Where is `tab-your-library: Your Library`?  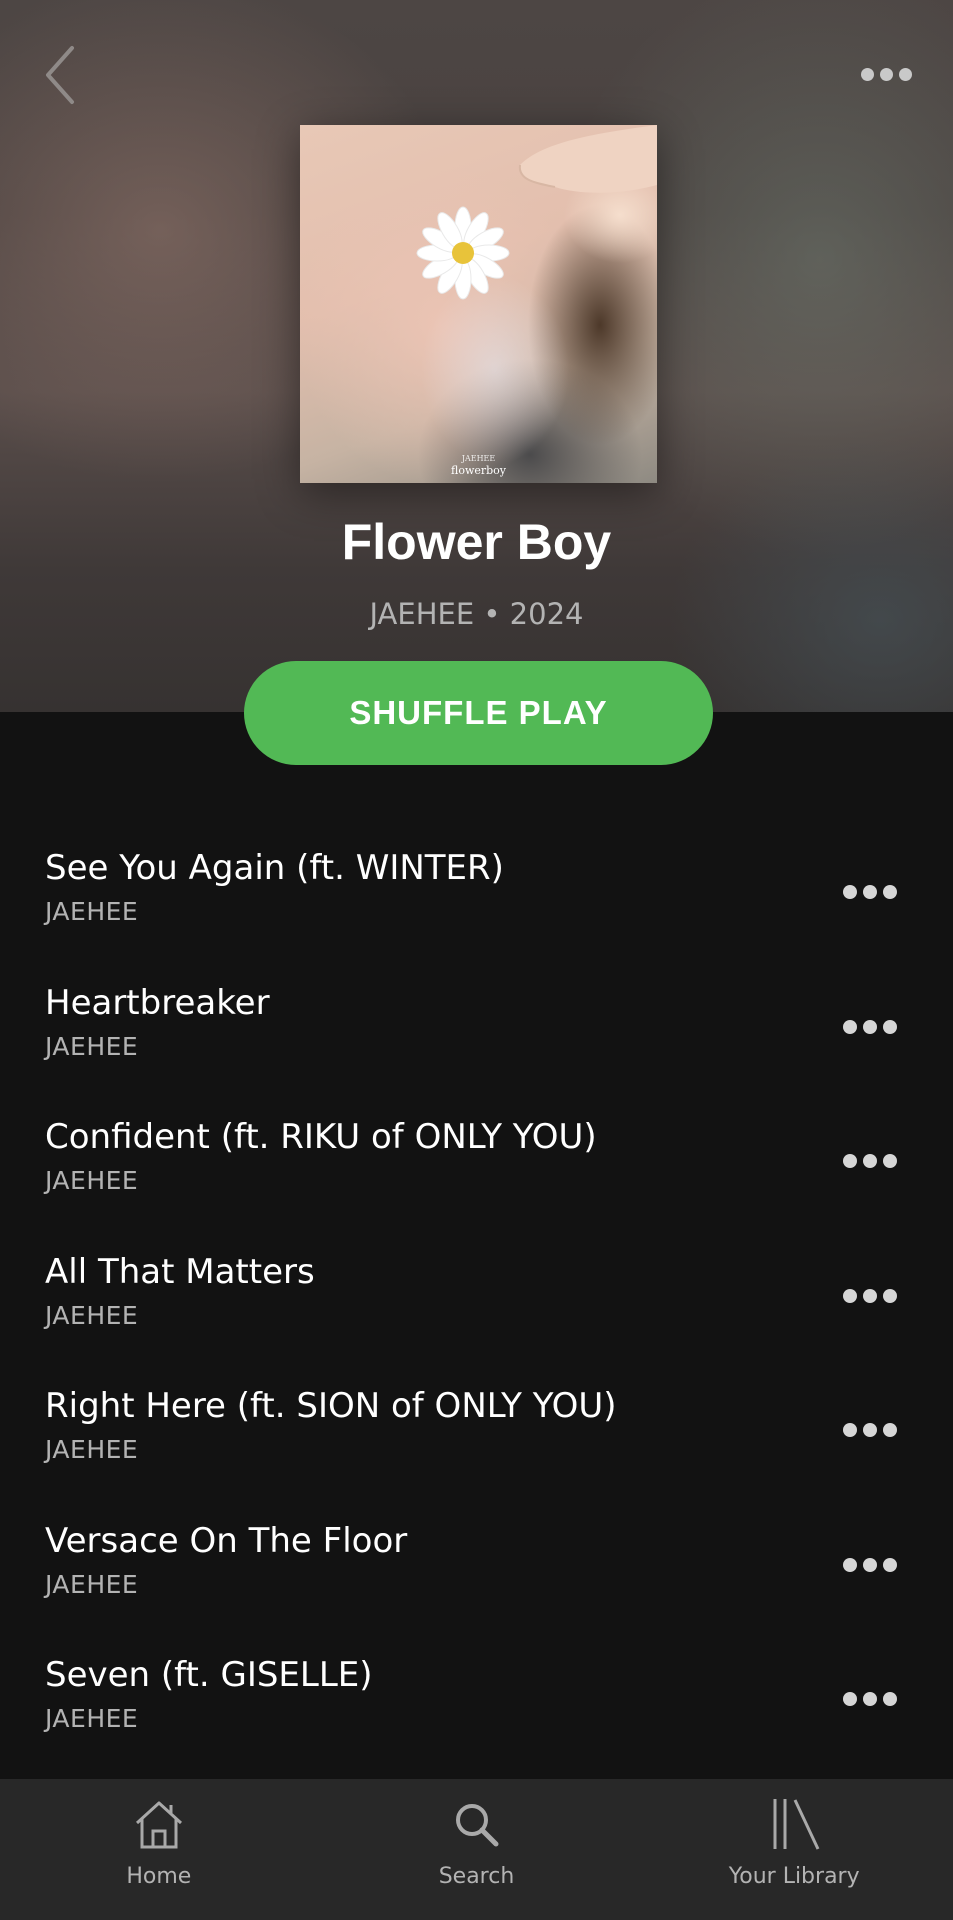 tab-your-library: Your Library is located at coordinates (794, 1849).